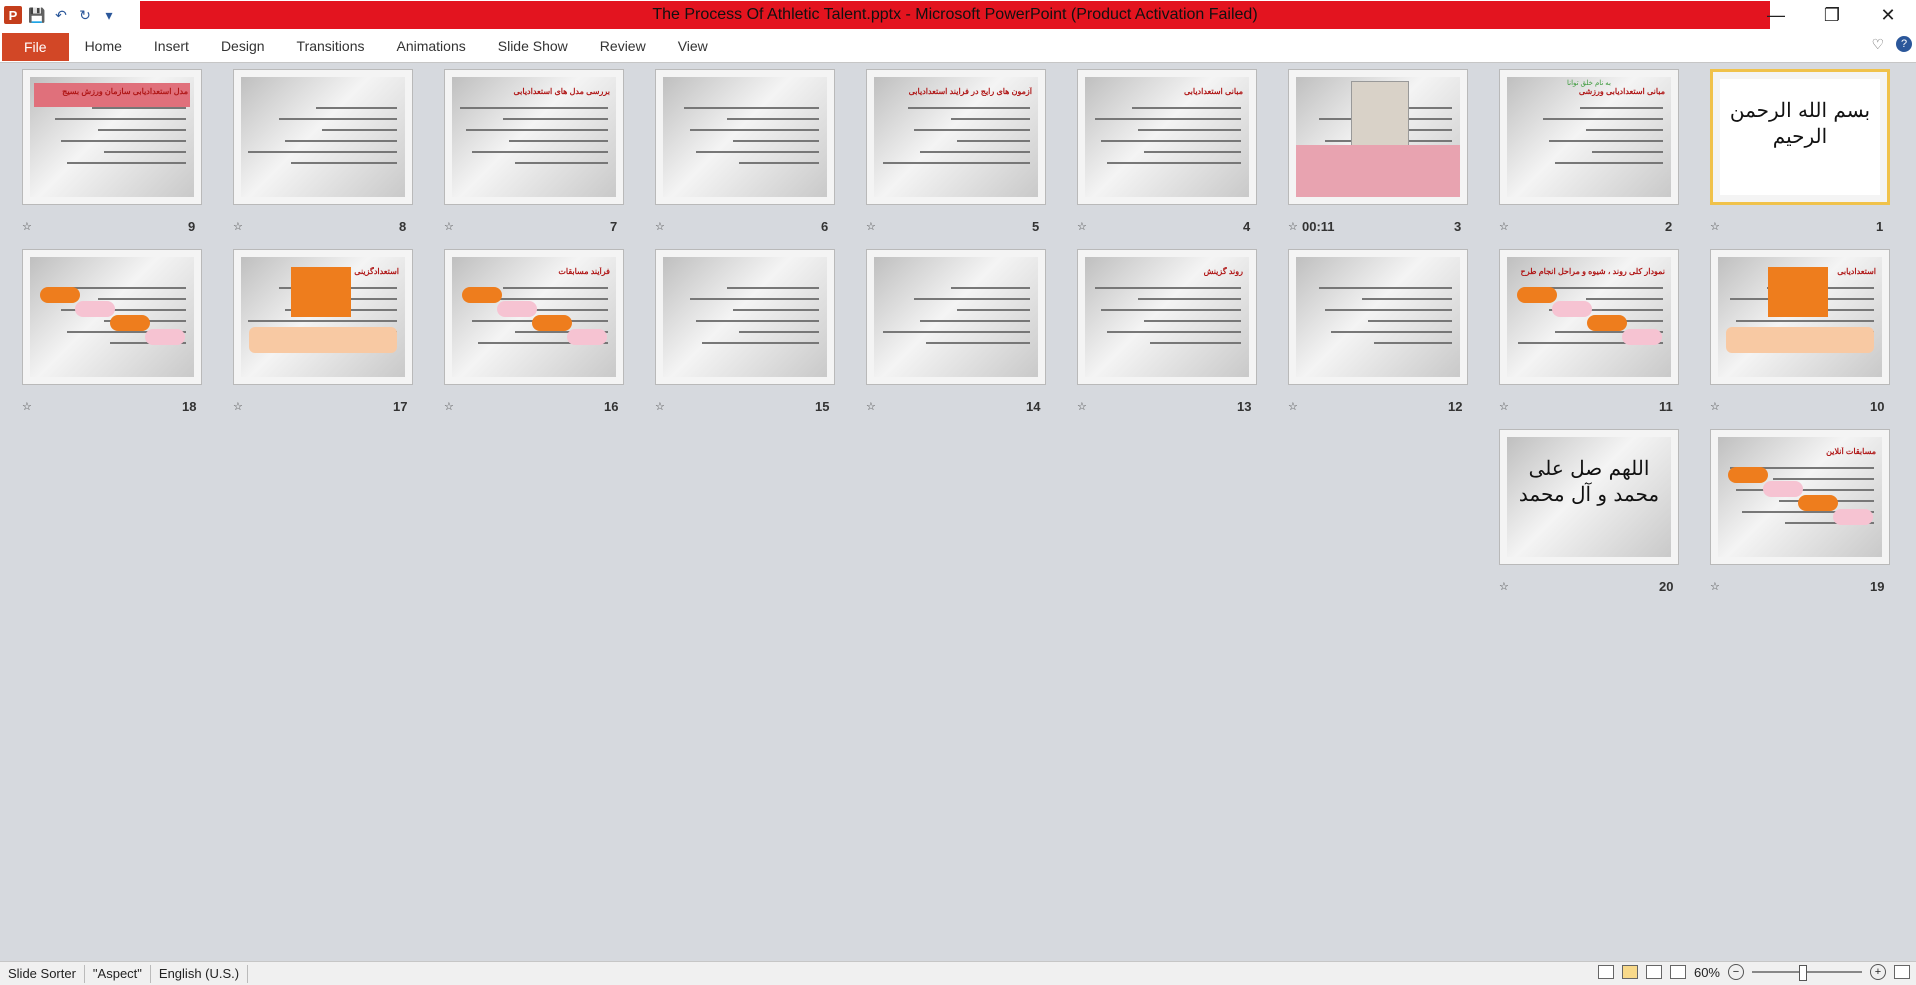 The height and width of the screenshot is (985, 1916). I want to click on slide-thumbnail: مسابقات آنلاین, so click(1800, 497).